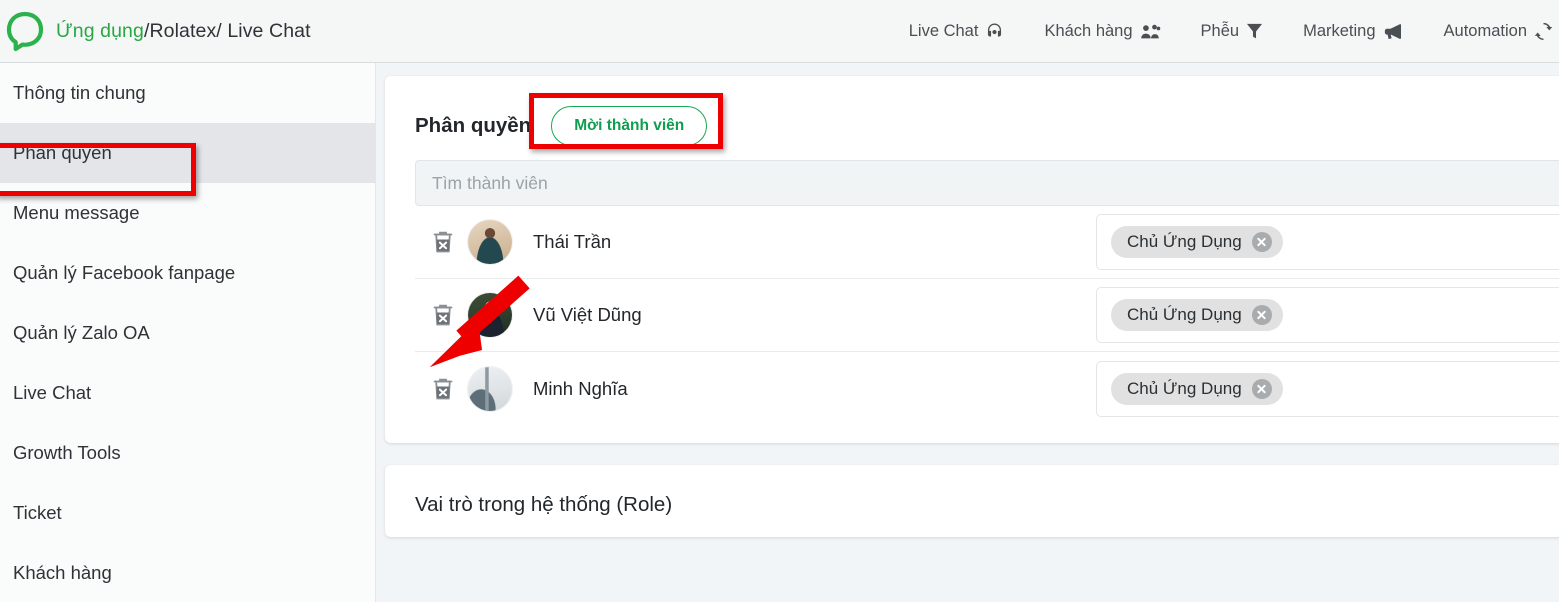 The height and width of the screenshot is (602, 1559). Describe the element at coordinates (1220, 30) in the screenshot. I see `nav-label-pheu: Phễu` at that location.